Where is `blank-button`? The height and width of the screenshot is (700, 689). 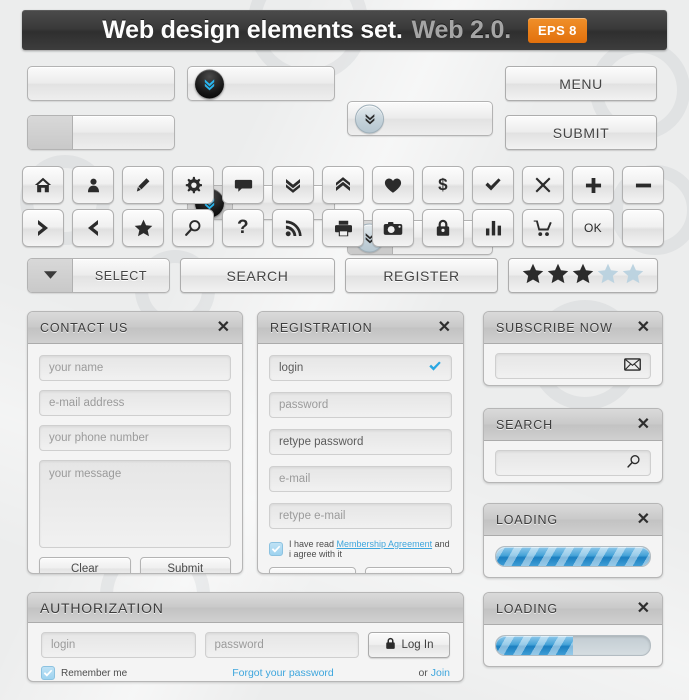
blank-button is located at coordinates (643, 228).